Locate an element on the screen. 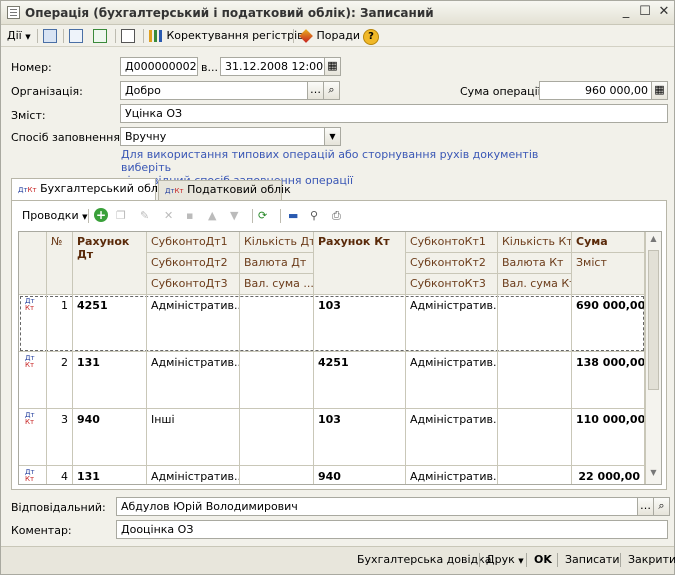 The height and width of the screenshot is (575, 675). delete-row-button: ✕ is located at coordinates (168, 216).